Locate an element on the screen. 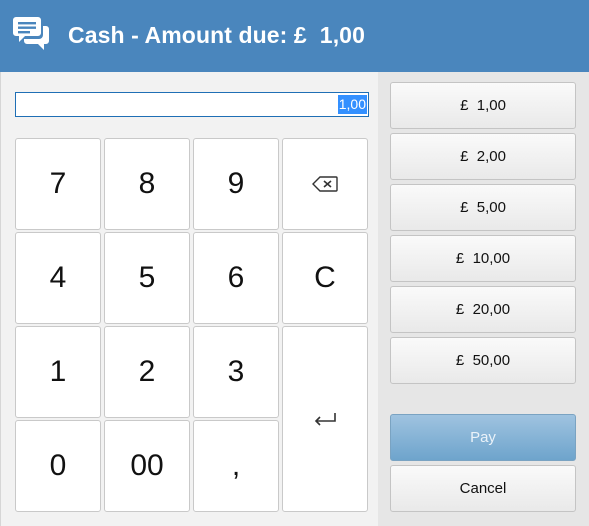 This screenshot has width=589, height=526. quick-amount-button: £ 1,00 is located at coordinates (483, 105).